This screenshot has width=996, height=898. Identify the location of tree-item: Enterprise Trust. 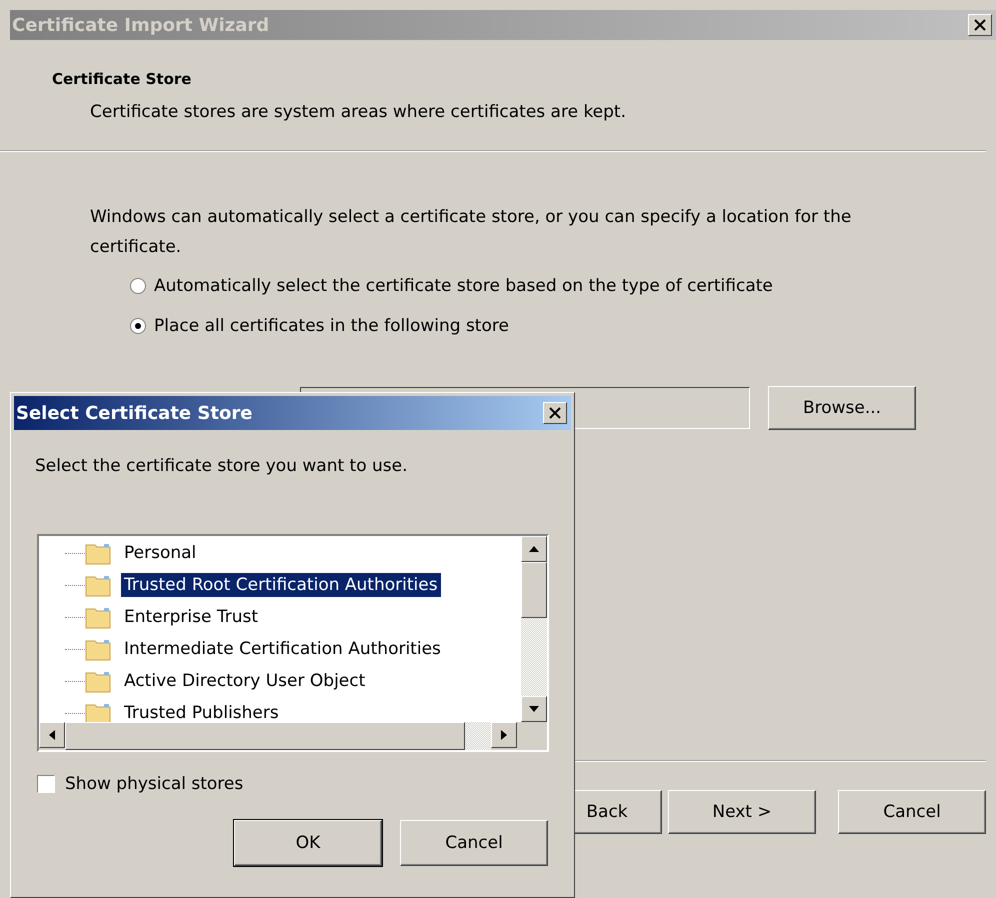
(191, 617).